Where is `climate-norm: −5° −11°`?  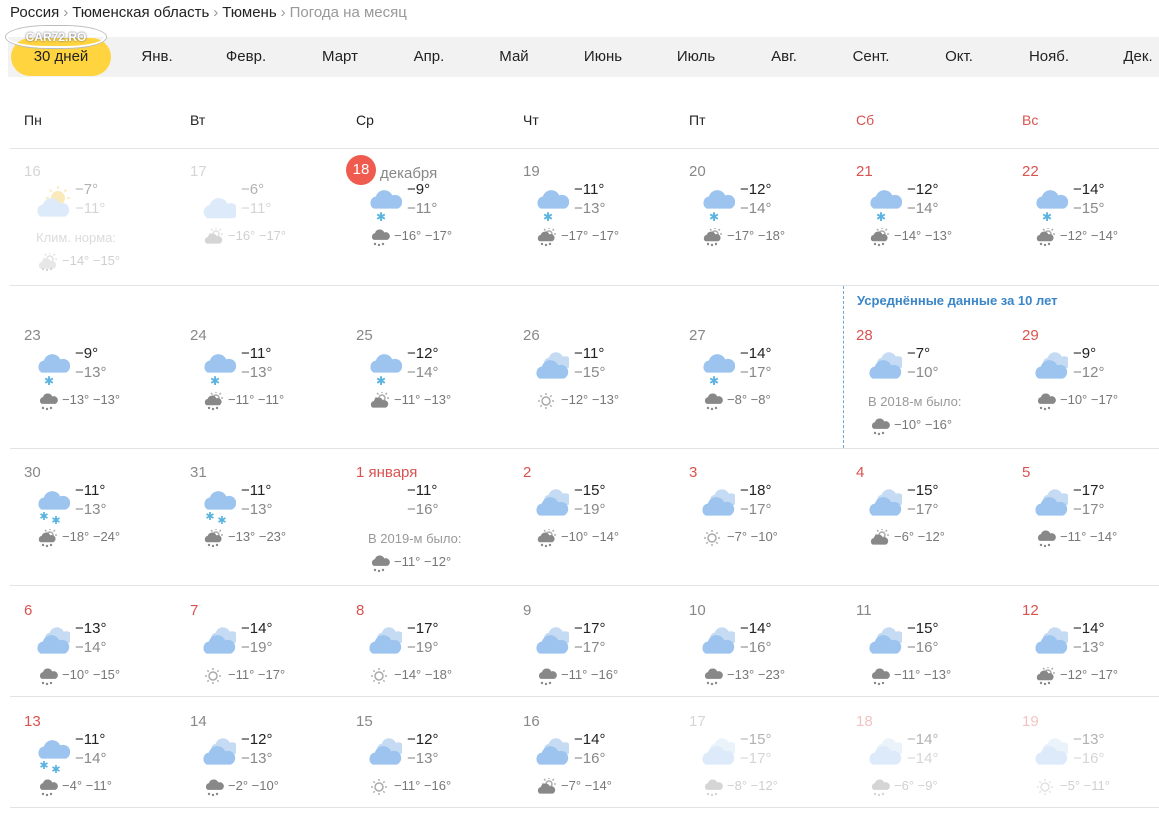
climate-norm: −5° −11° is located at coordinates (1085, 785).